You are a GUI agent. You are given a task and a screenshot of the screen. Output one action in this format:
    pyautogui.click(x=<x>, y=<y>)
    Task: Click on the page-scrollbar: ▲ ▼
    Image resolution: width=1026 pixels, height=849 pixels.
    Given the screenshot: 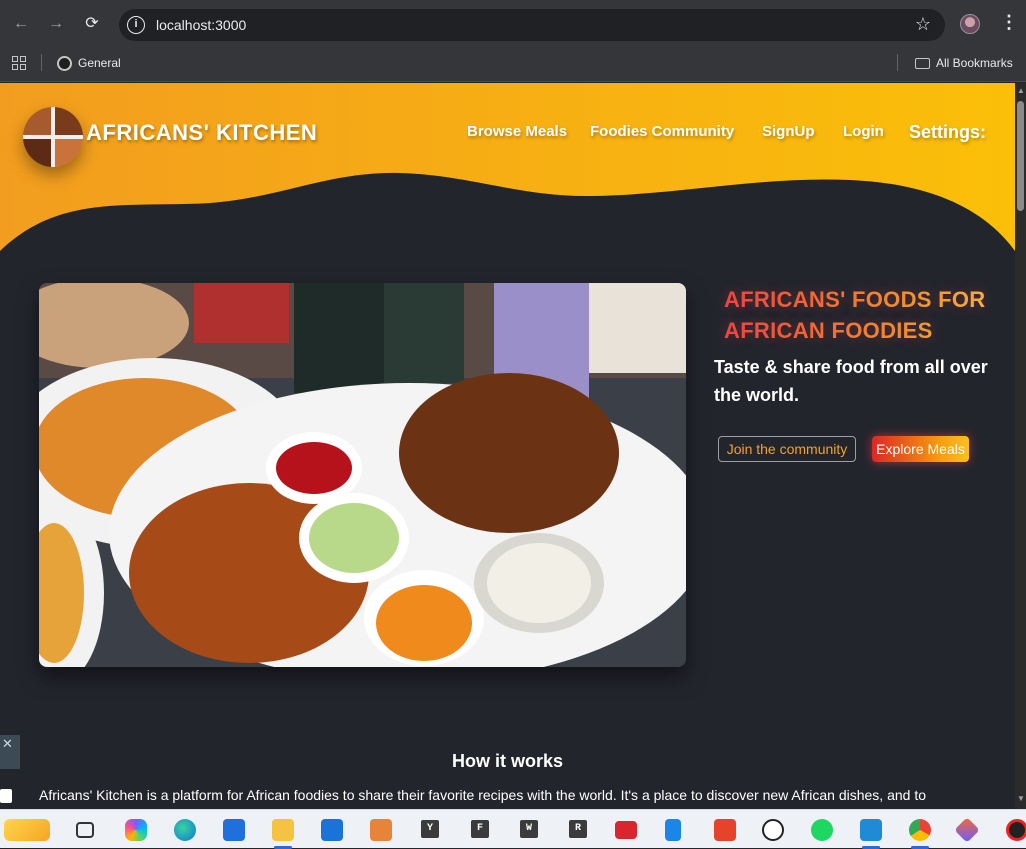 What is the action you would take?
    pyautogui.click(x=1020, y=446)
    